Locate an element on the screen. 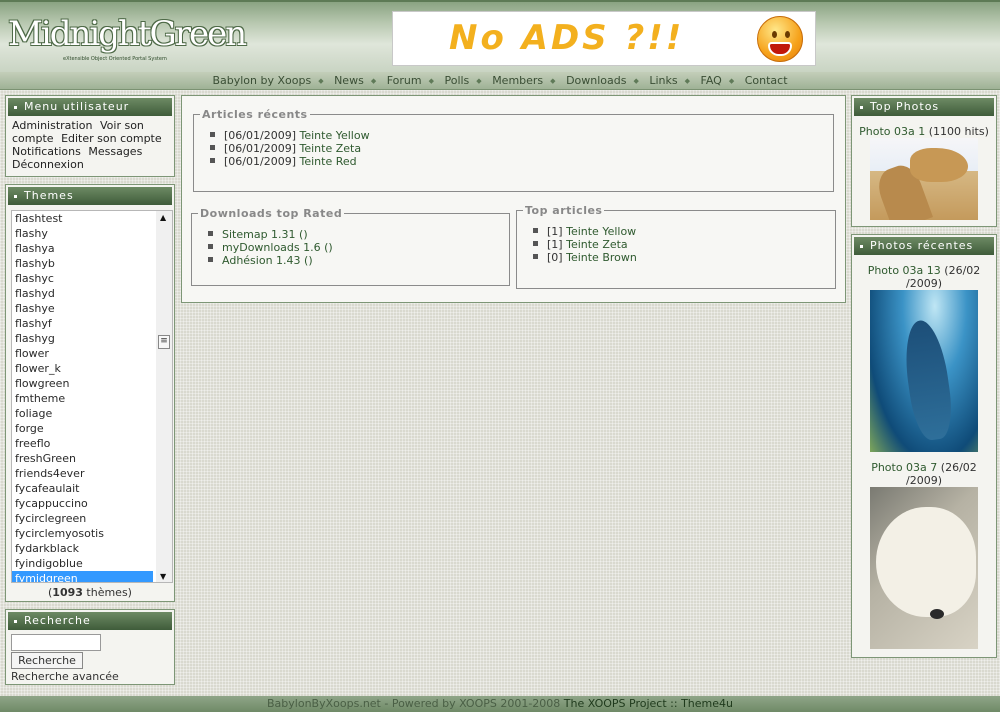 This screenshot has height=712, width=1000. shouting-smiley-icon is located at coordinates (780, 39).